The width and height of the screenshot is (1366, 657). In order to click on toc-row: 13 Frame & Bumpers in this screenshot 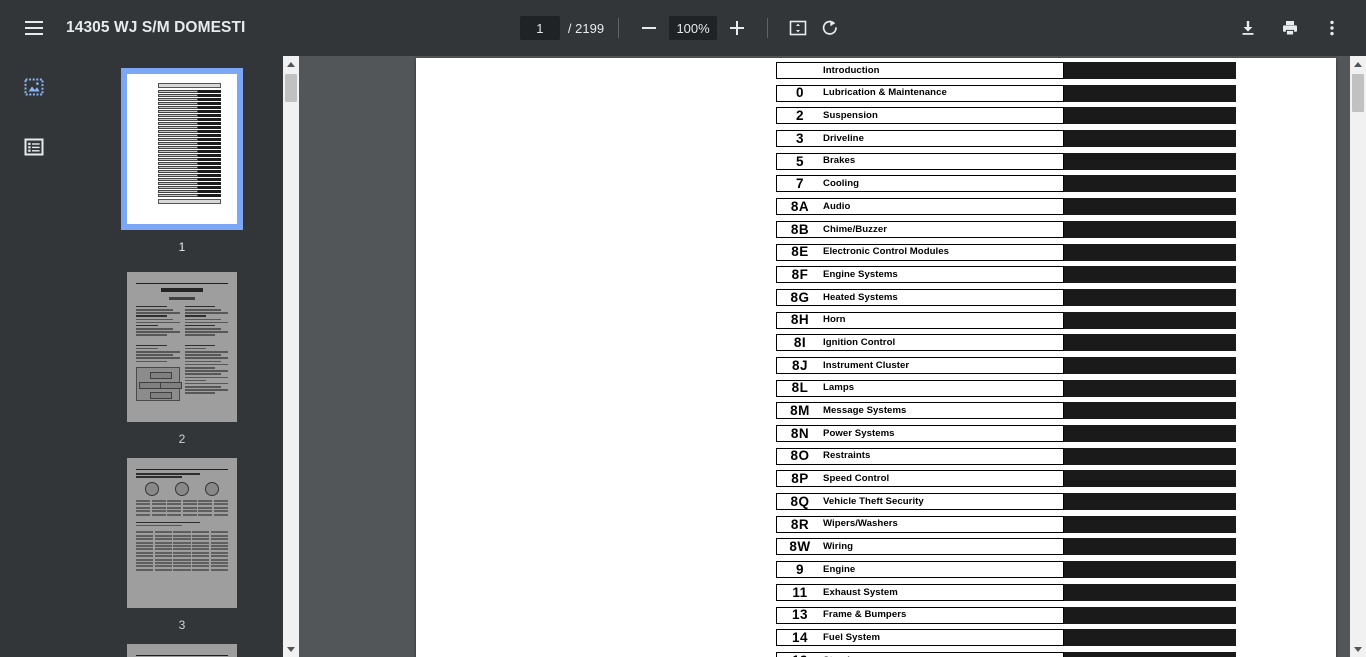, I will do `click(1006, 615)`.